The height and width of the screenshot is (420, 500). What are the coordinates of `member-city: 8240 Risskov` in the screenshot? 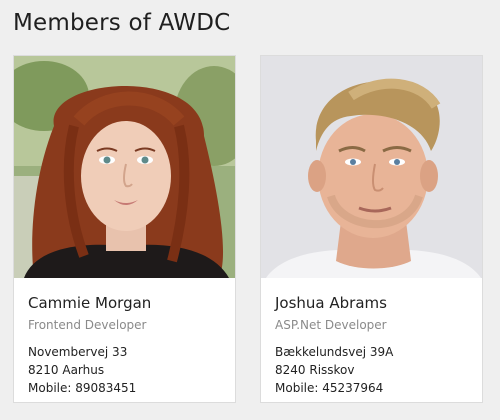 It's located at (315, 370).